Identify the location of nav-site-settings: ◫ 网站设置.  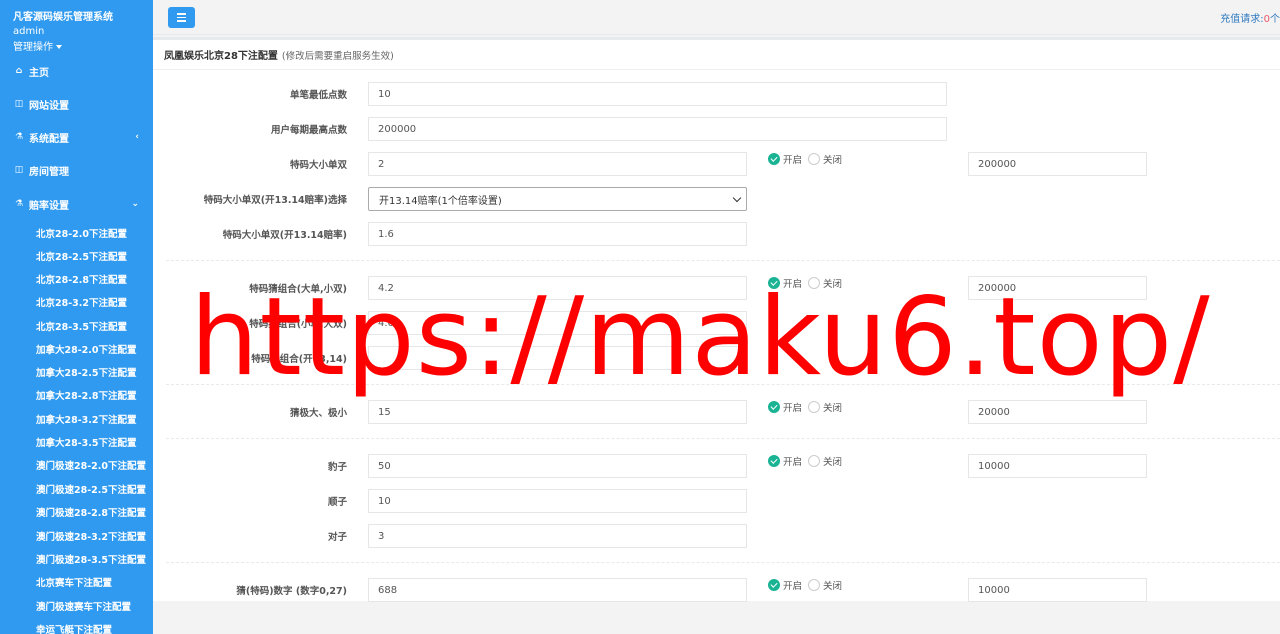
(76, 104).